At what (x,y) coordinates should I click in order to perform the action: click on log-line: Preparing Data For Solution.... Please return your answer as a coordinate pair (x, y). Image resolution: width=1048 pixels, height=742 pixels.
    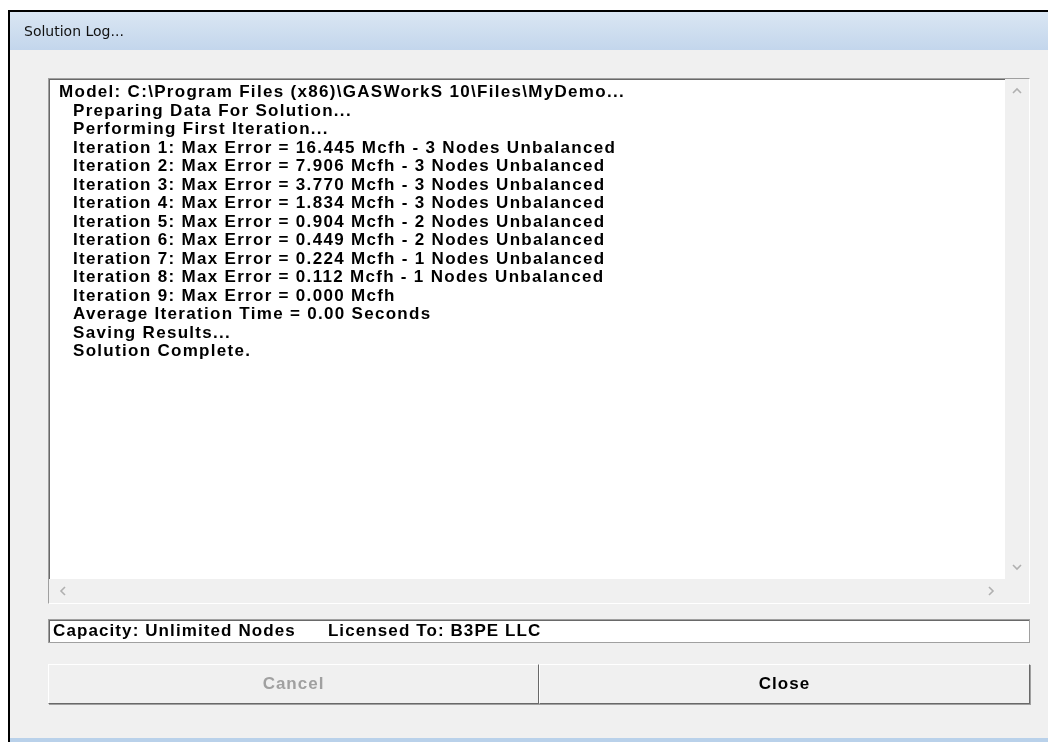
    Looking at the image, I should click on (212, 110).